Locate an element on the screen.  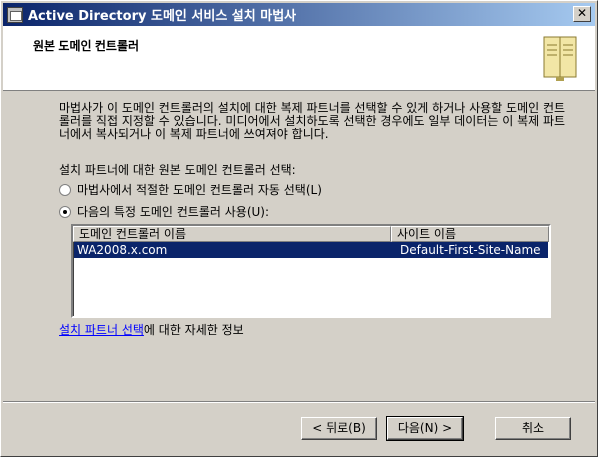
source-prompt: 설치 파트너에 대한 원본 도메인 컨트롤러 선택: is located at coordinates (177, 170).